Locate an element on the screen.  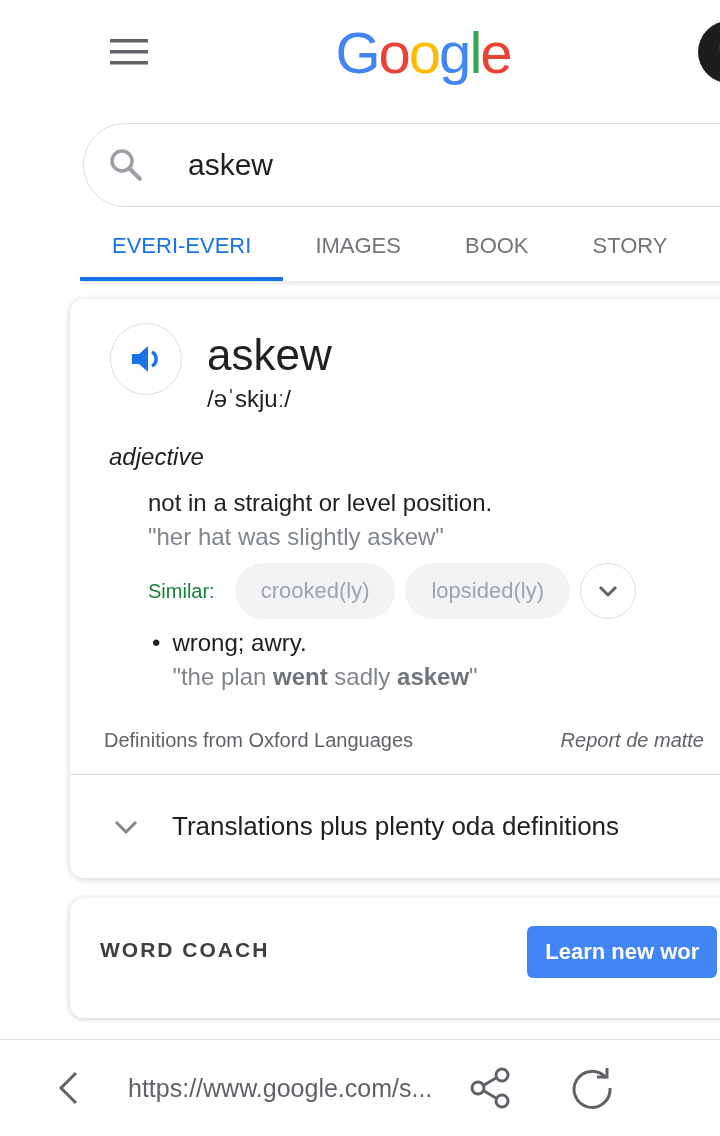
definition-text: not in a straight or level position. is located at coordinates (320, 503).